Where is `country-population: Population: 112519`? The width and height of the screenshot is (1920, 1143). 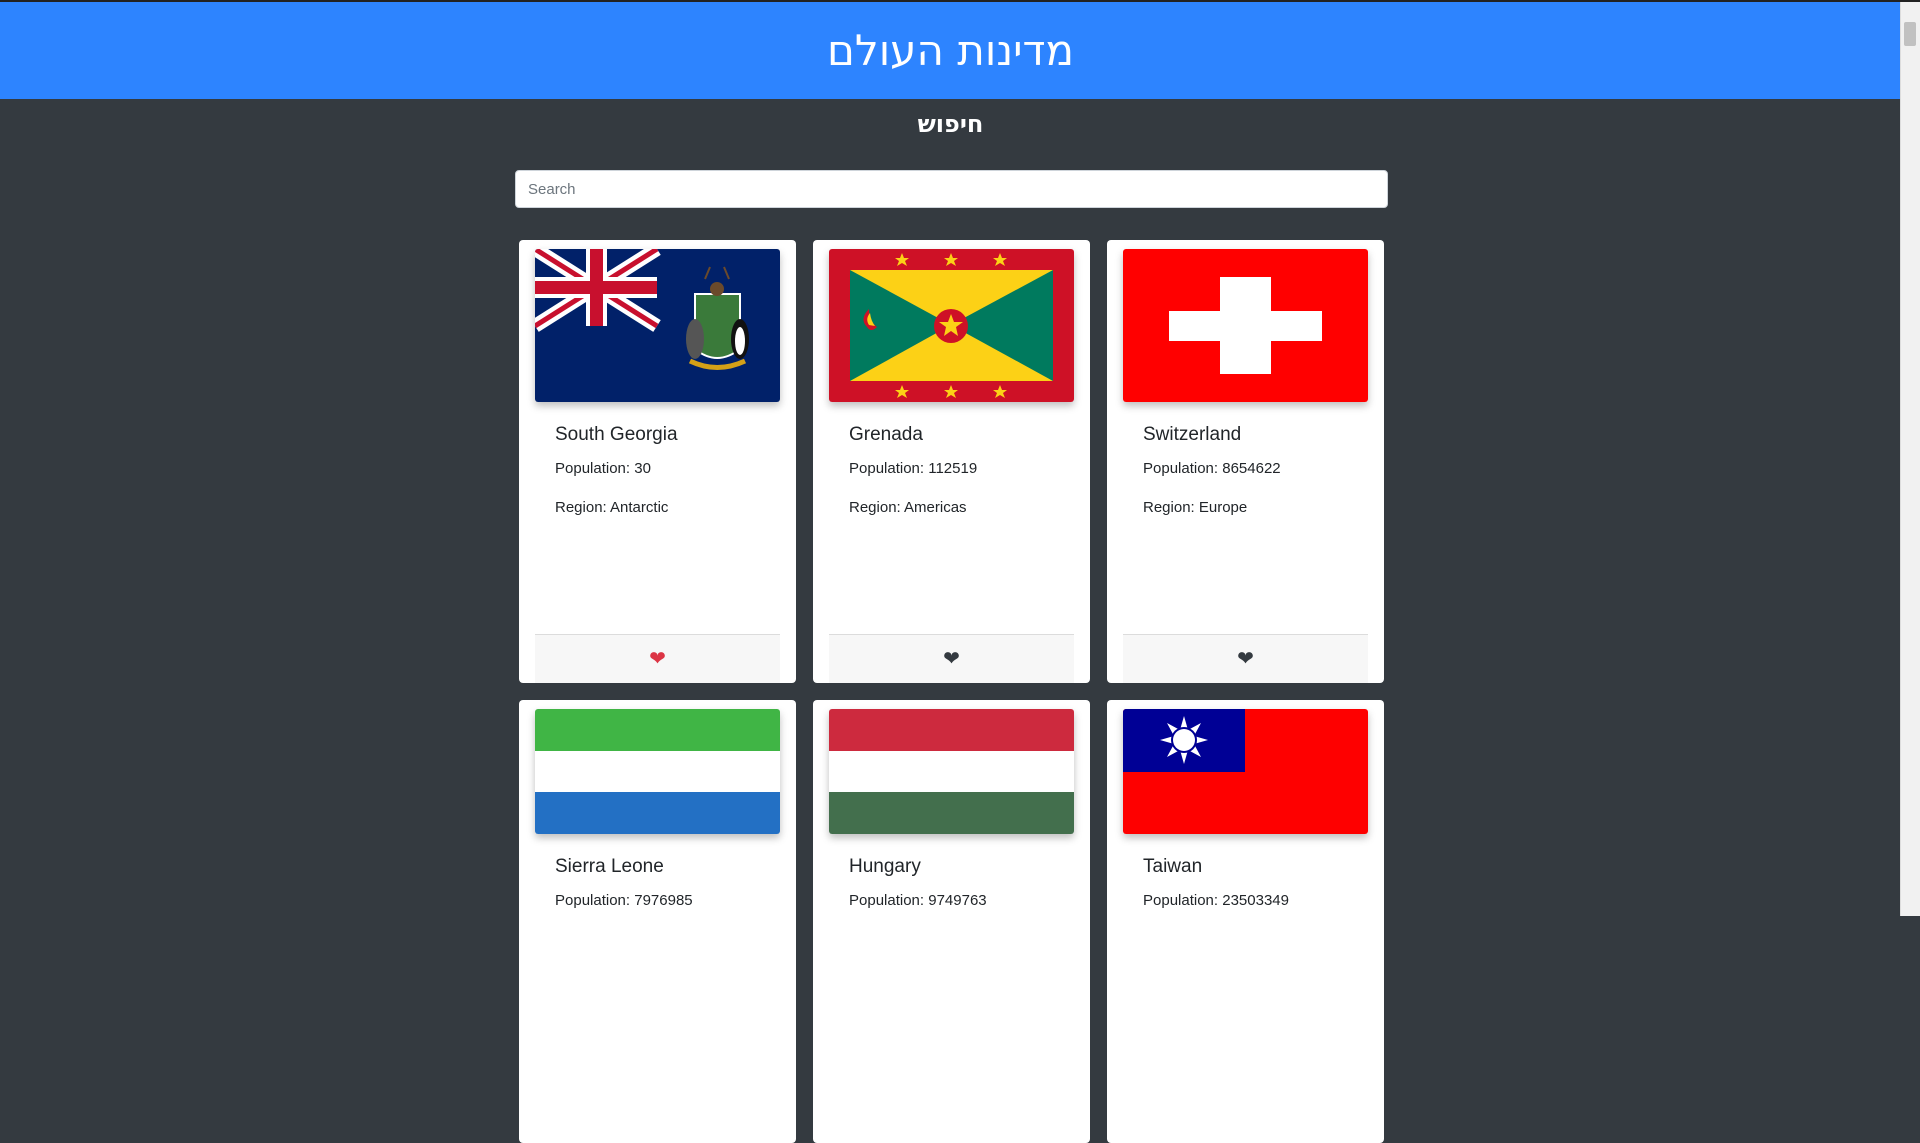 country-population: Population: 112519 is located at coordinates (961, 468).